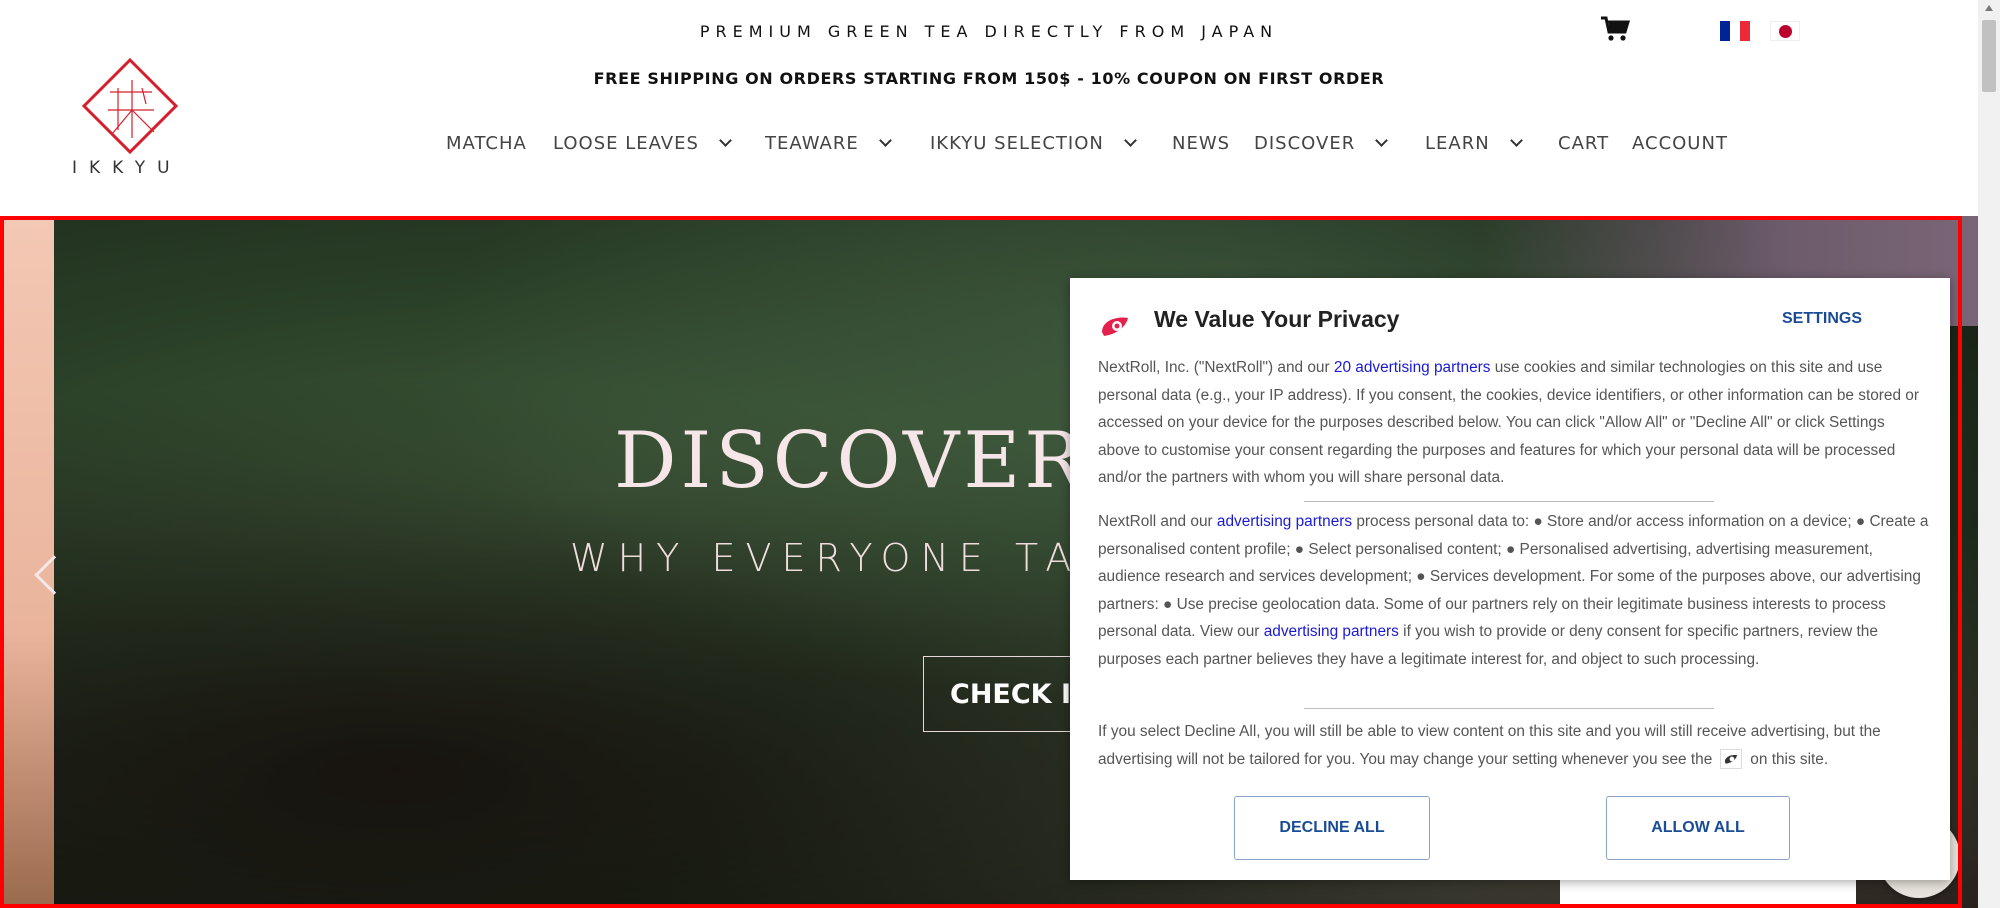 The width and height of the screenshot is (2000, 908). Describe the element at coordinates (1277, 319) in the screenshot. I see `dialog-title: We Value Your Privacy` at that location.